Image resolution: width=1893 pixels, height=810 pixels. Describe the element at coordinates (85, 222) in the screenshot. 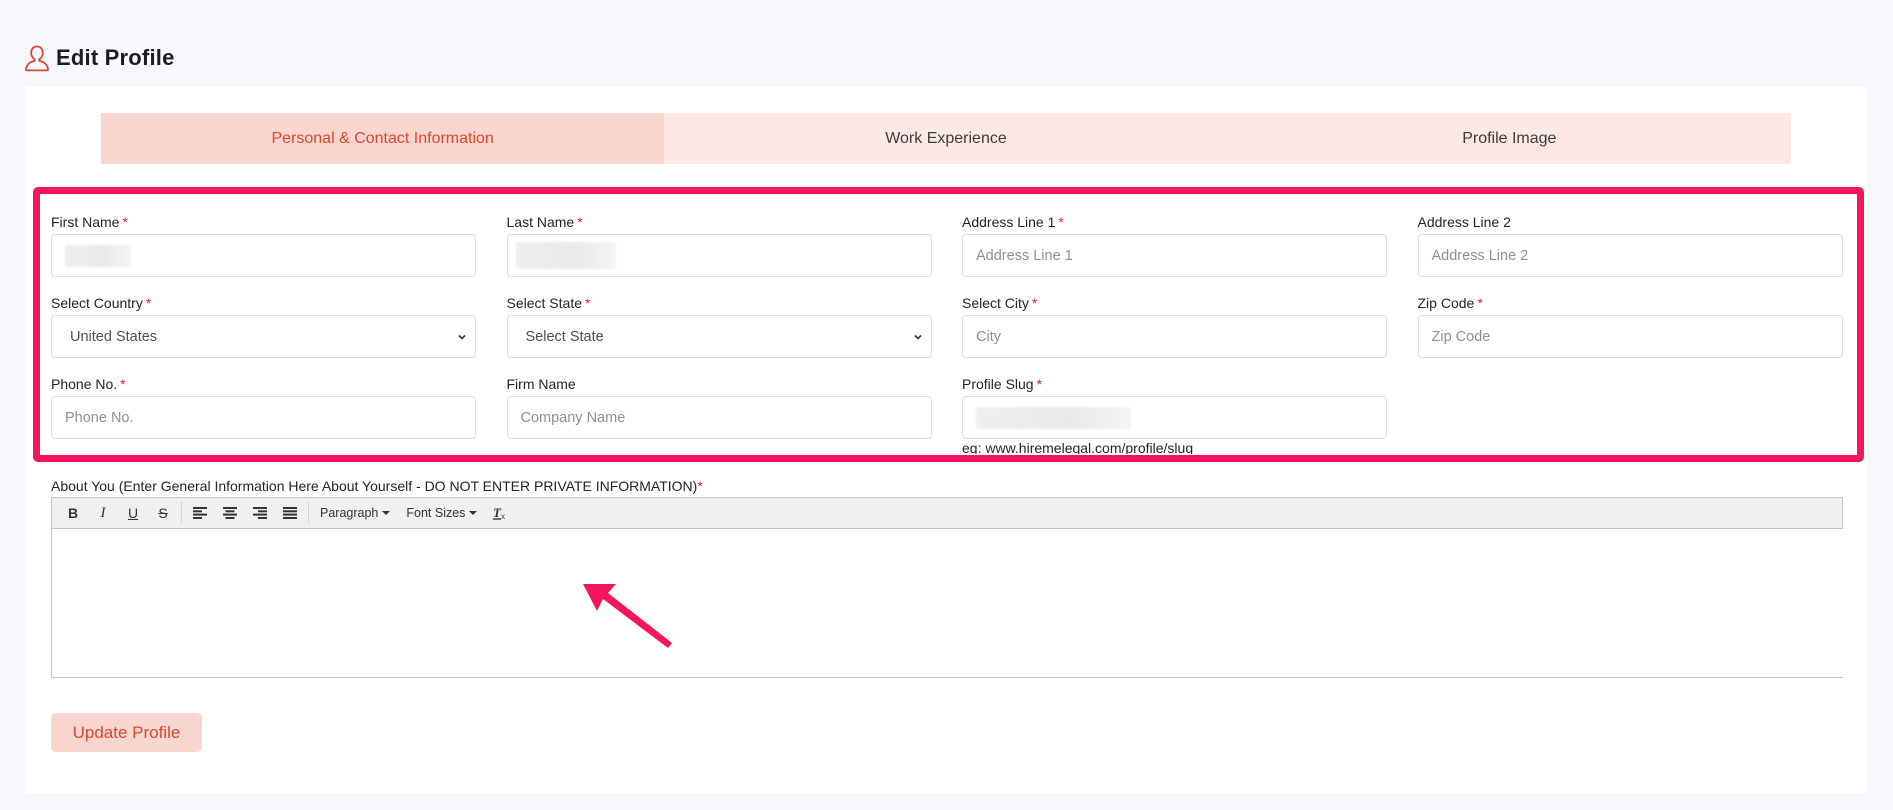

I see `first-name-label-text: First Name` at that location.